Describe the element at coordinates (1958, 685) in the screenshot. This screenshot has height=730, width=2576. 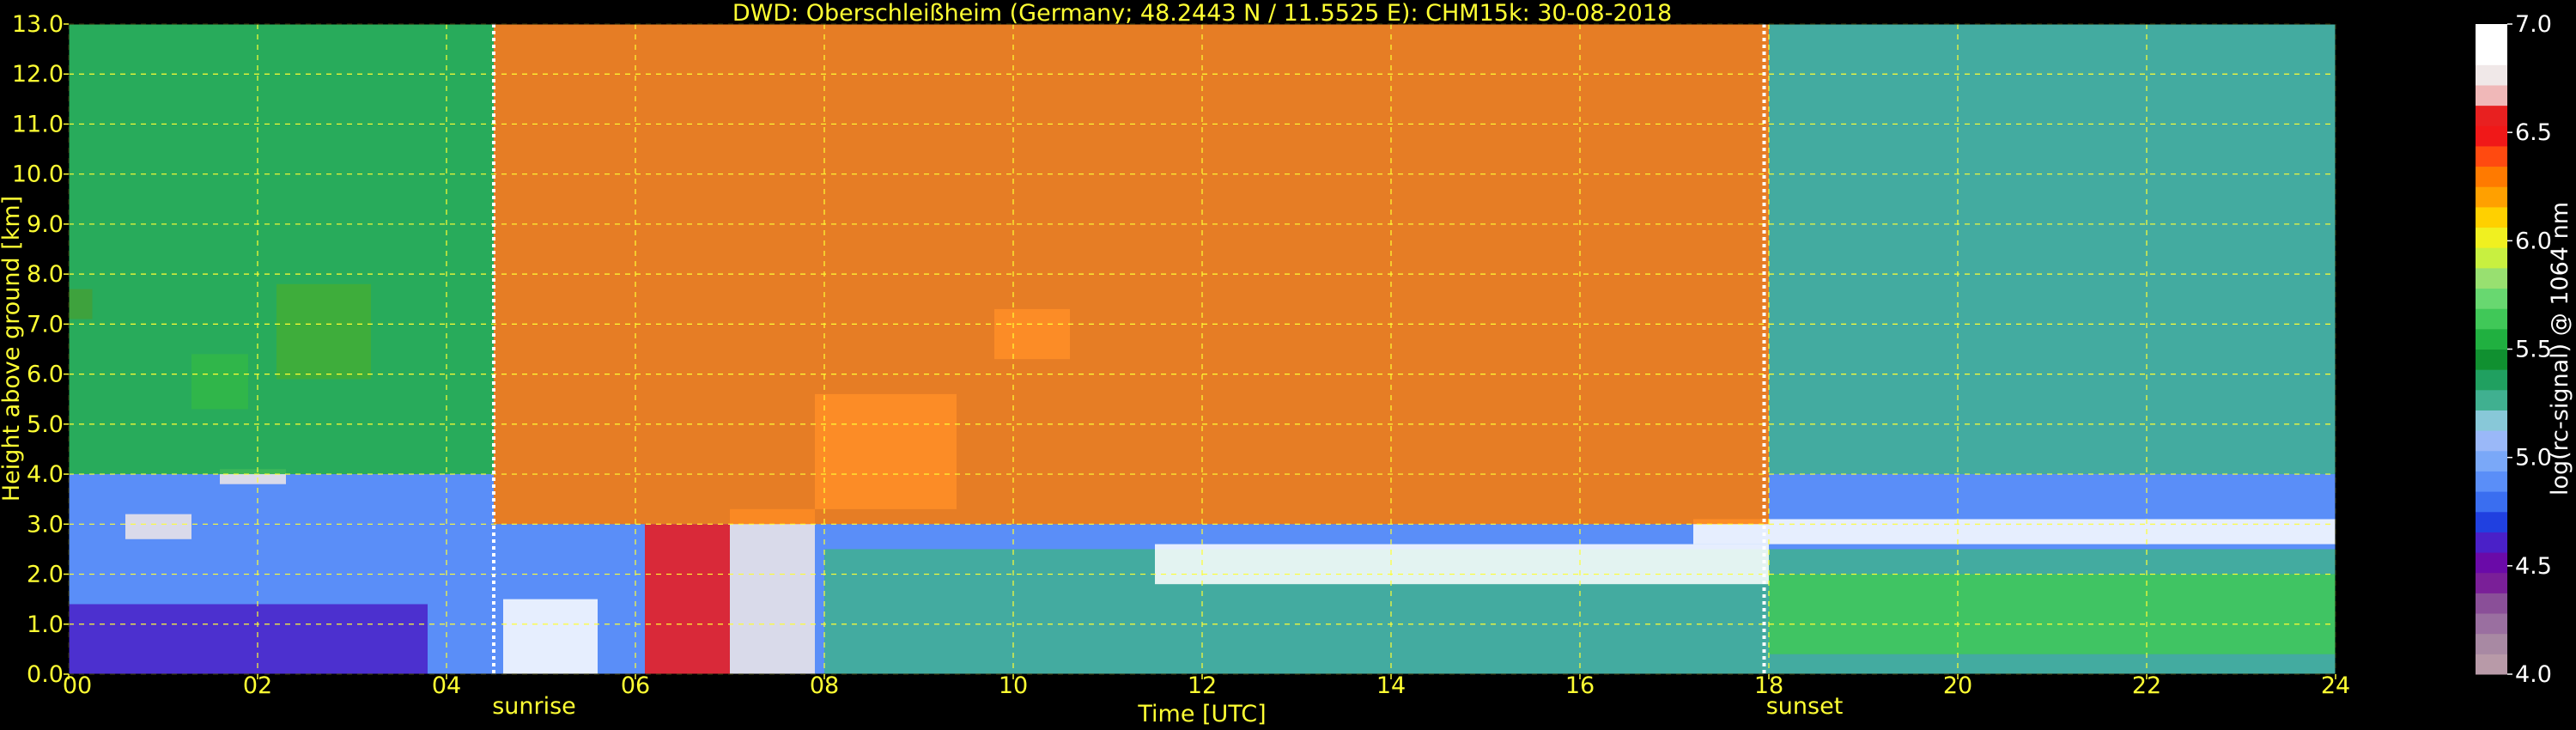
I see `x-tick-label: 20` at that location.